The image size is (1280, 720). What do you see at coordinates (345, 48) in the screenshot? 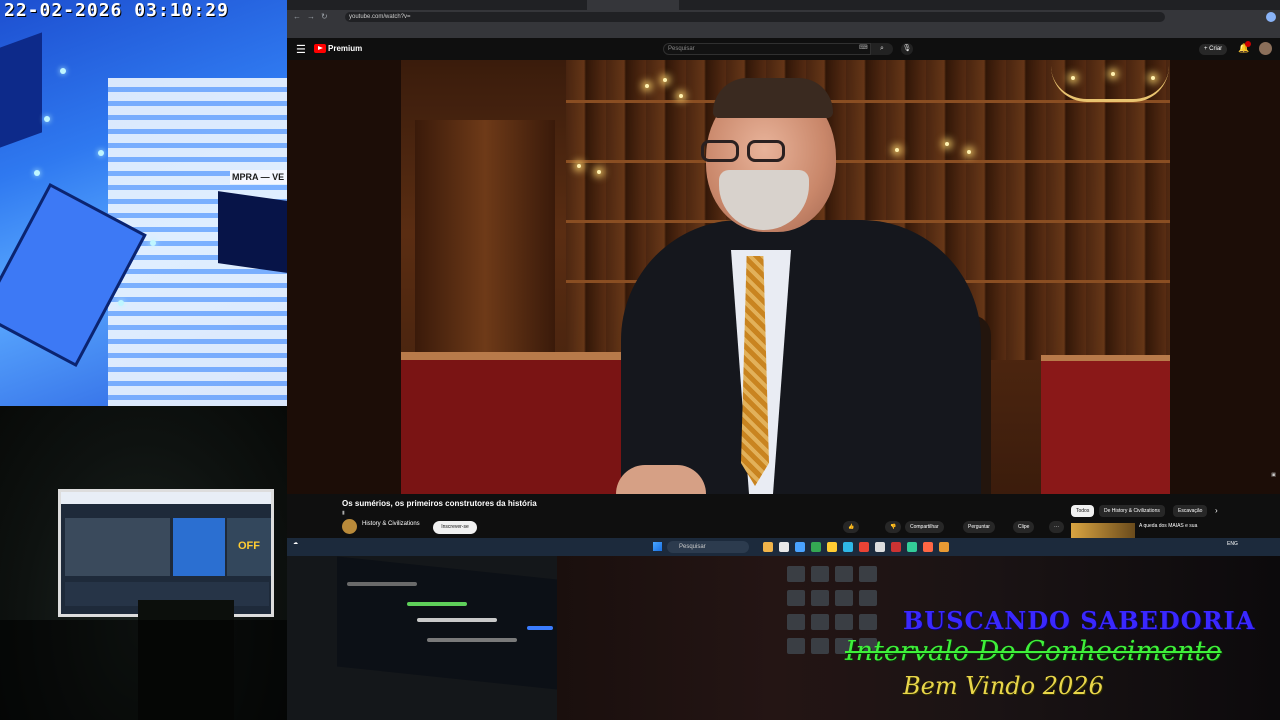
I see `youtube-logo-text: Premium` at bounding box center [345, 48].